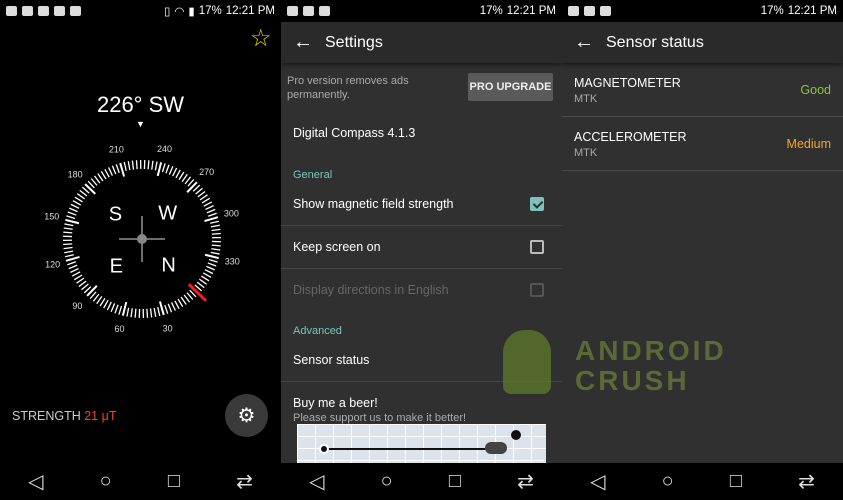  Describe the element at coordinates (100, 416) in the screenshot. I see `strength-value: 21 μT` at that location.